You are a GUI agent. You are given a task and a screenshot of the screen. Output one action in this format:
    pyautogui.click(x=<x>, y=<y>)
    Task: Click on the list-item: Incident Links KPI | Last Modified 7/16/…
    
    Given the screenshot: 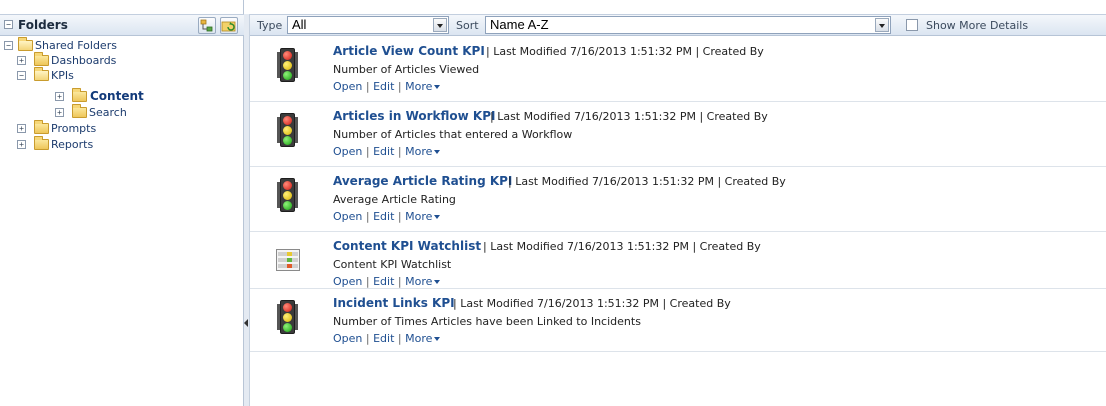 What is the action you would take?
    pyautogui.click(x=678, y=321)
    